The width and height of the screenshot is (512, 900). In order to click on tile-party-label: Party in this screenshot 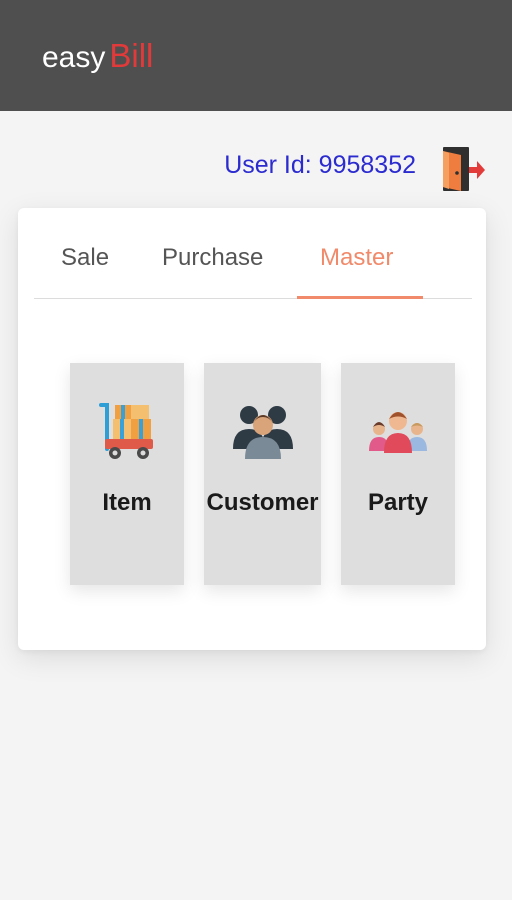, I will do `click(398, 502)`.